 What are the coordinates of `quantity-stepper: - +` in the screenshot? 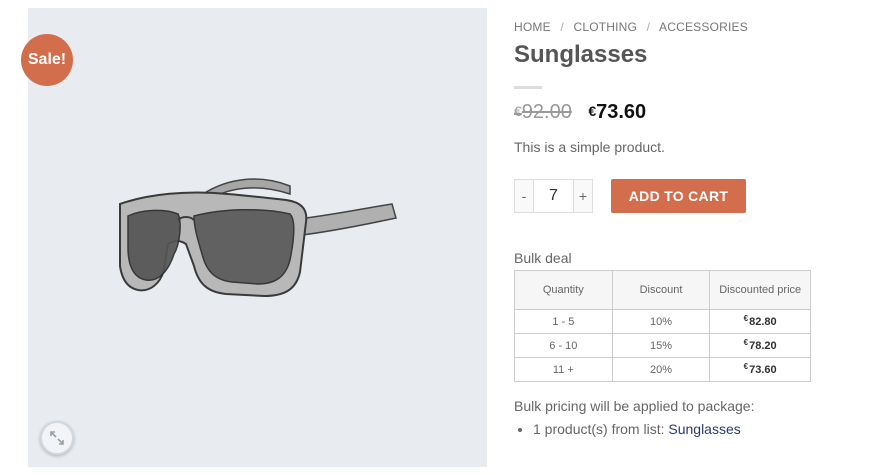 It's located at (553, 196).